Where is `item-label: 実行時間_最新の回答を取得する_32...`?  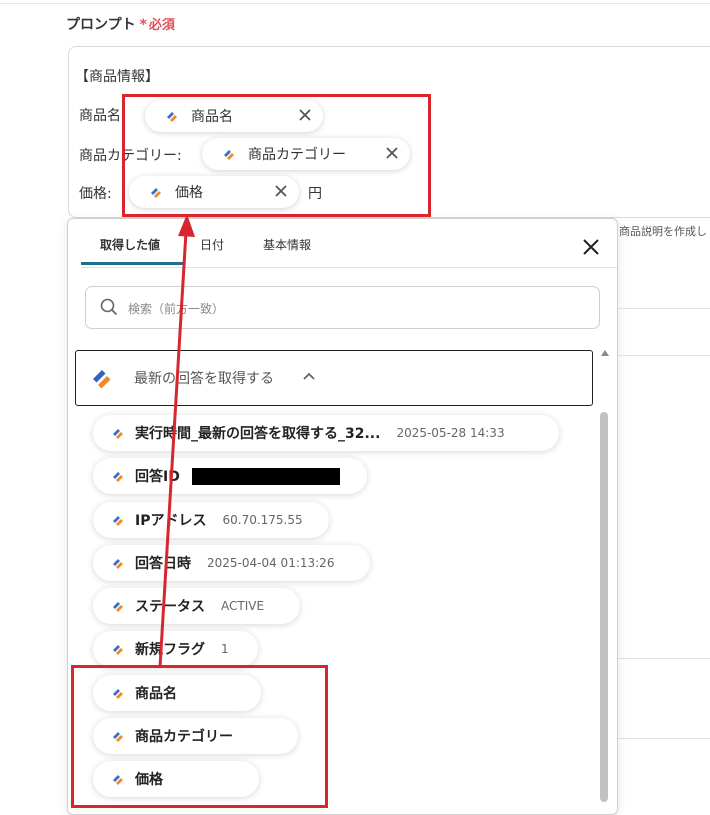 item-label: 実行時間_最新の回答を取得する_32... is located at coordinates (258, 434).